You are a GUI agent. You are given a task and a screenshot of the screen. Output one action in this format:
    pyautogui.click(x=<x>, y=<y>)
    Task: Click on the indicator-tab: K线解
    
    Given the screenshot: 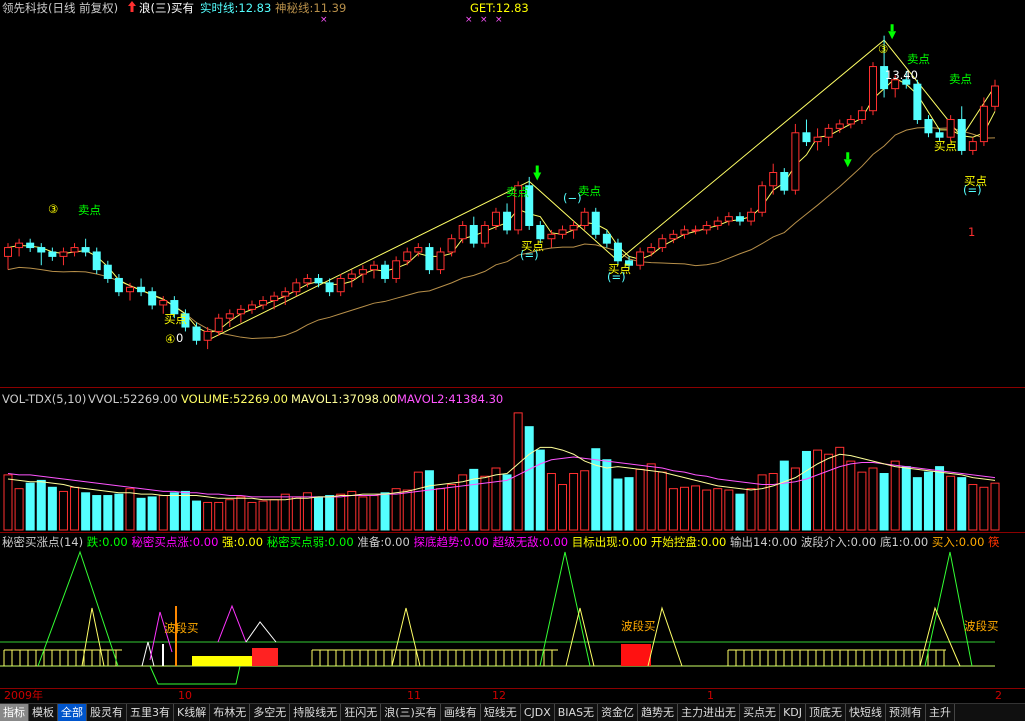 What is the action you would take?
    pyautogui.click(x=192, y=712)
    